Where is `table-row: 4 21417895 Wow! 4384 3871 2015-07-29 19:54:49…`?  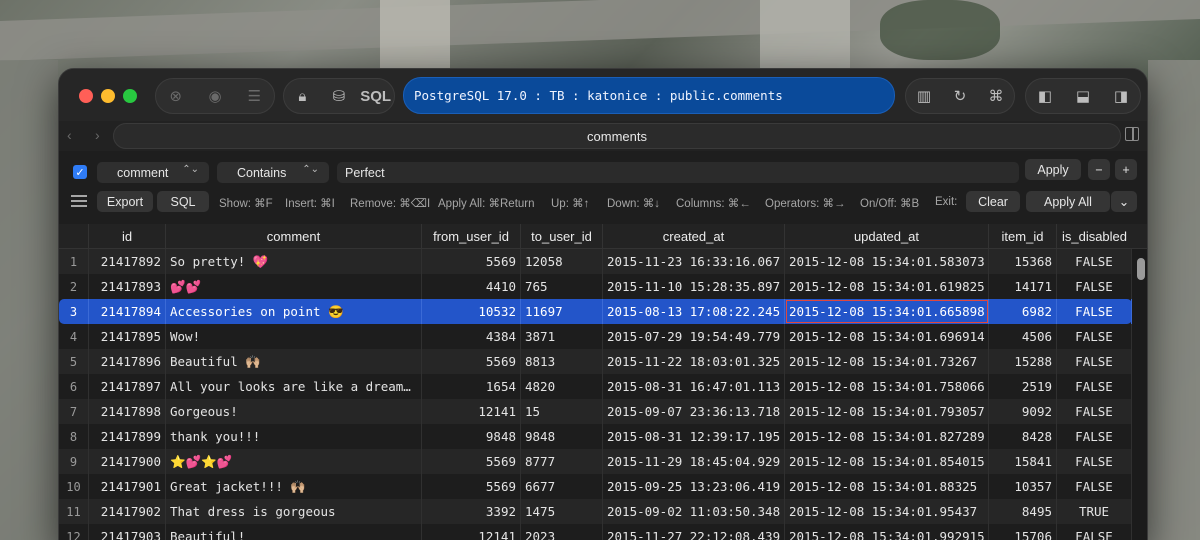 table-row: 4 21417895 Wow! 4384 3871 2015-07-29 19:54:49… is located at coordinates (595, 336).